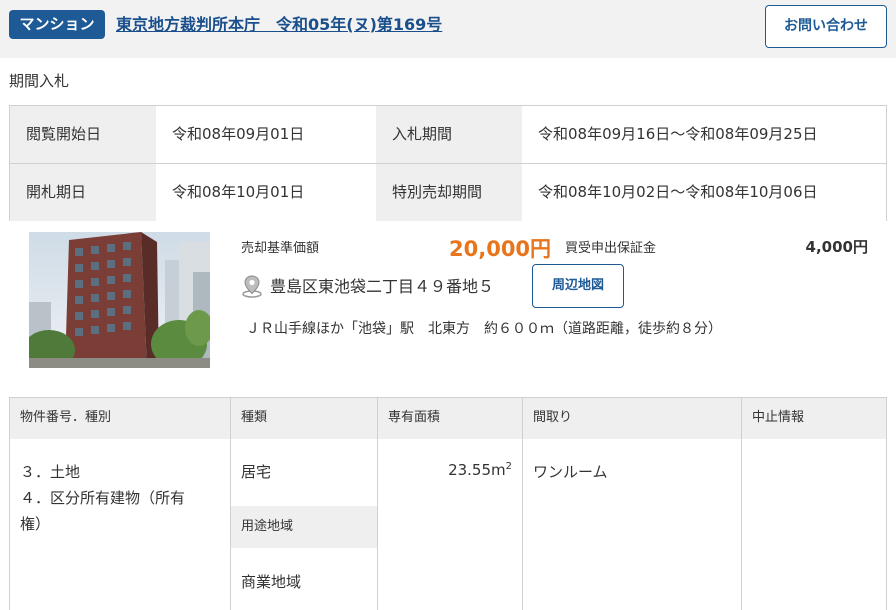 The image size is (896, 610). Describe the element at coordinates (280, 248) in the screenshot. I see `base-price-label: 売却基準価額` at that location.